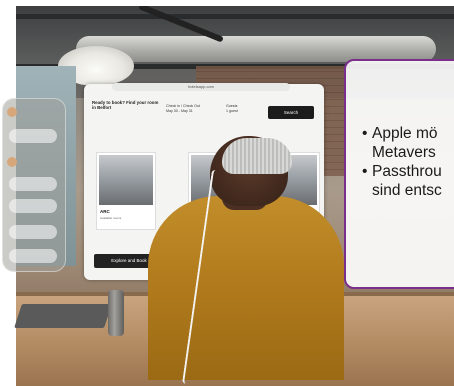 The height and width of the screenshot is (386, 454). What do you see at coordinates (126, 180) in the screenshot?
I see `hotel-image` at bounding box center [126, 180].